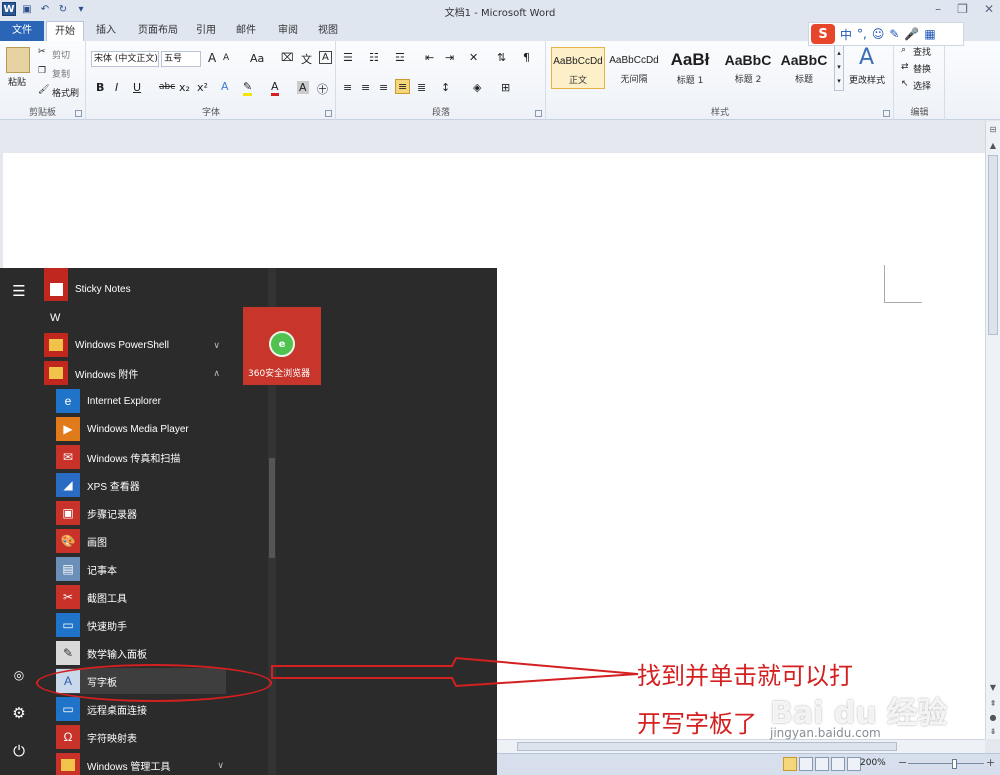 The height and width of the screenshot is (775, 1000). I want to click on phonetic-guide-icon: 文, so click(306, 59).